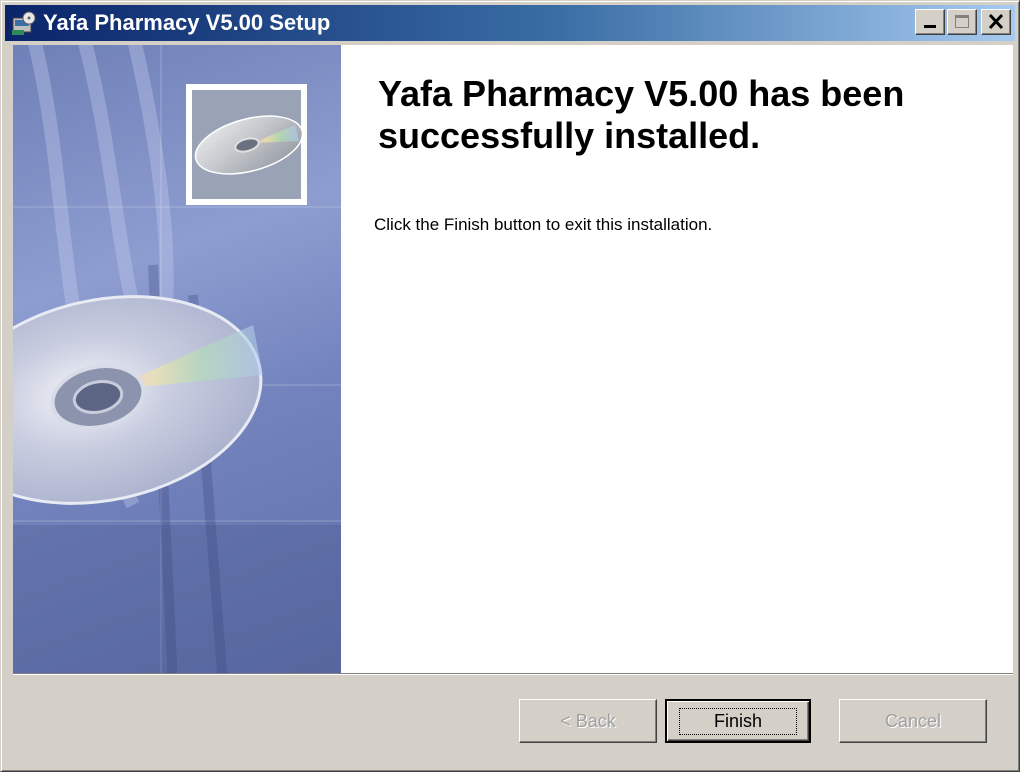 This screenshot has width=1020, height=772. Describe the element at coordinates (930, 22) in the screenshot. I see `minimize-button` at that location.